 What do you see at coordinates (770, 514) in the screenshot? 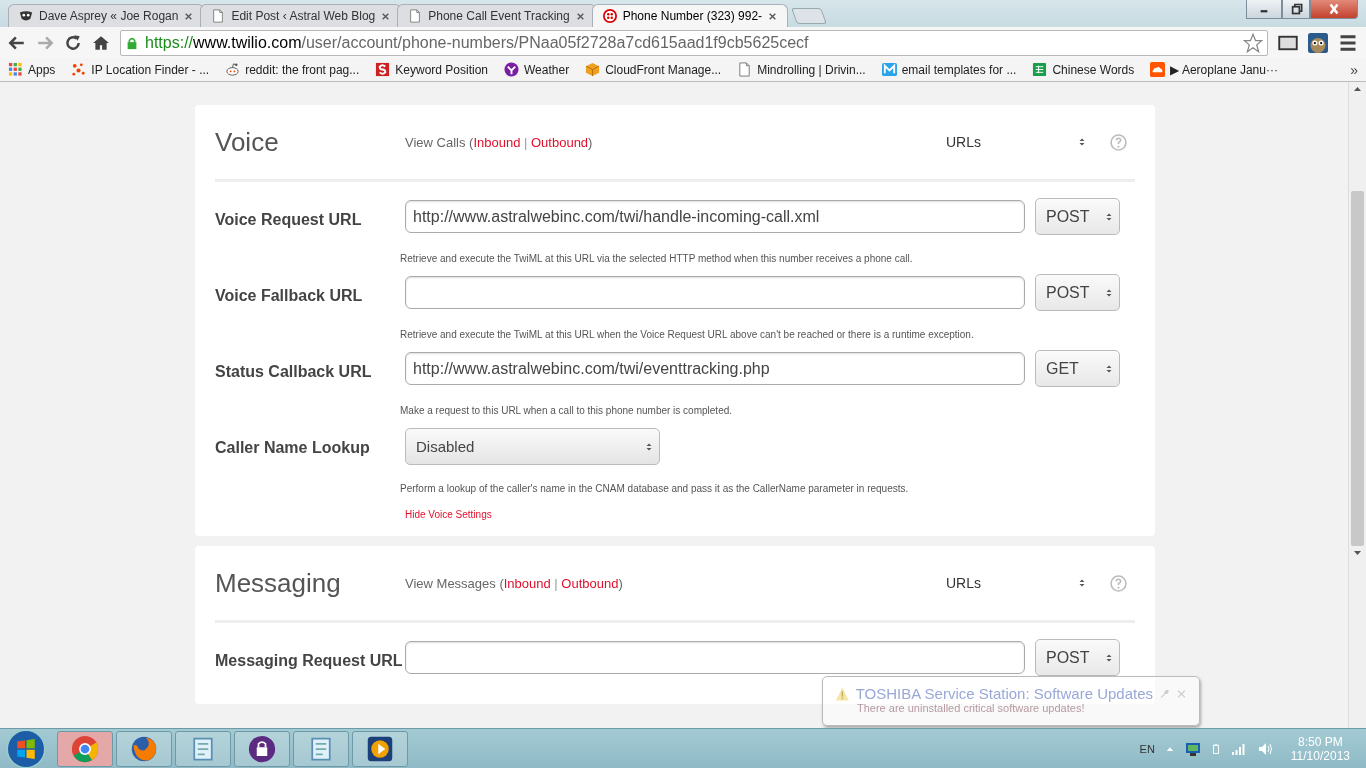
I see `hide-settings-link: Hide Voice Settings` at bounding box center [770, 514].